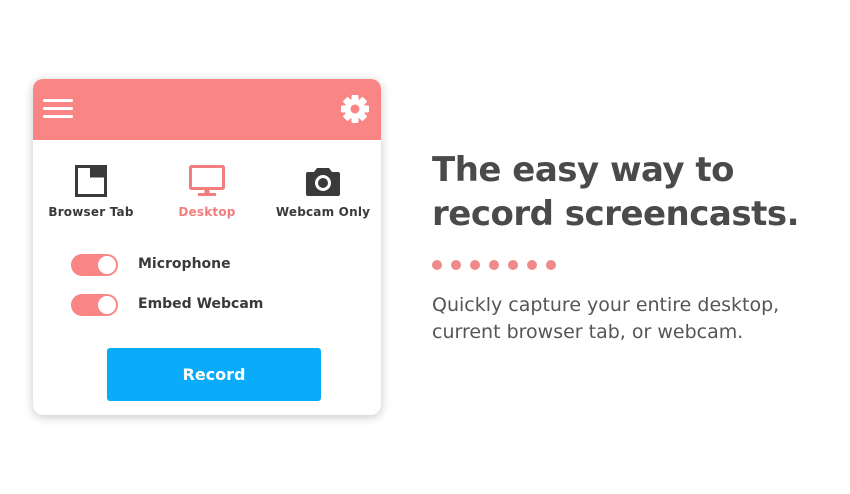 The width and height of the screenshot is (850, 494). I want to click on browser-tab-icon, so click(91, 181).